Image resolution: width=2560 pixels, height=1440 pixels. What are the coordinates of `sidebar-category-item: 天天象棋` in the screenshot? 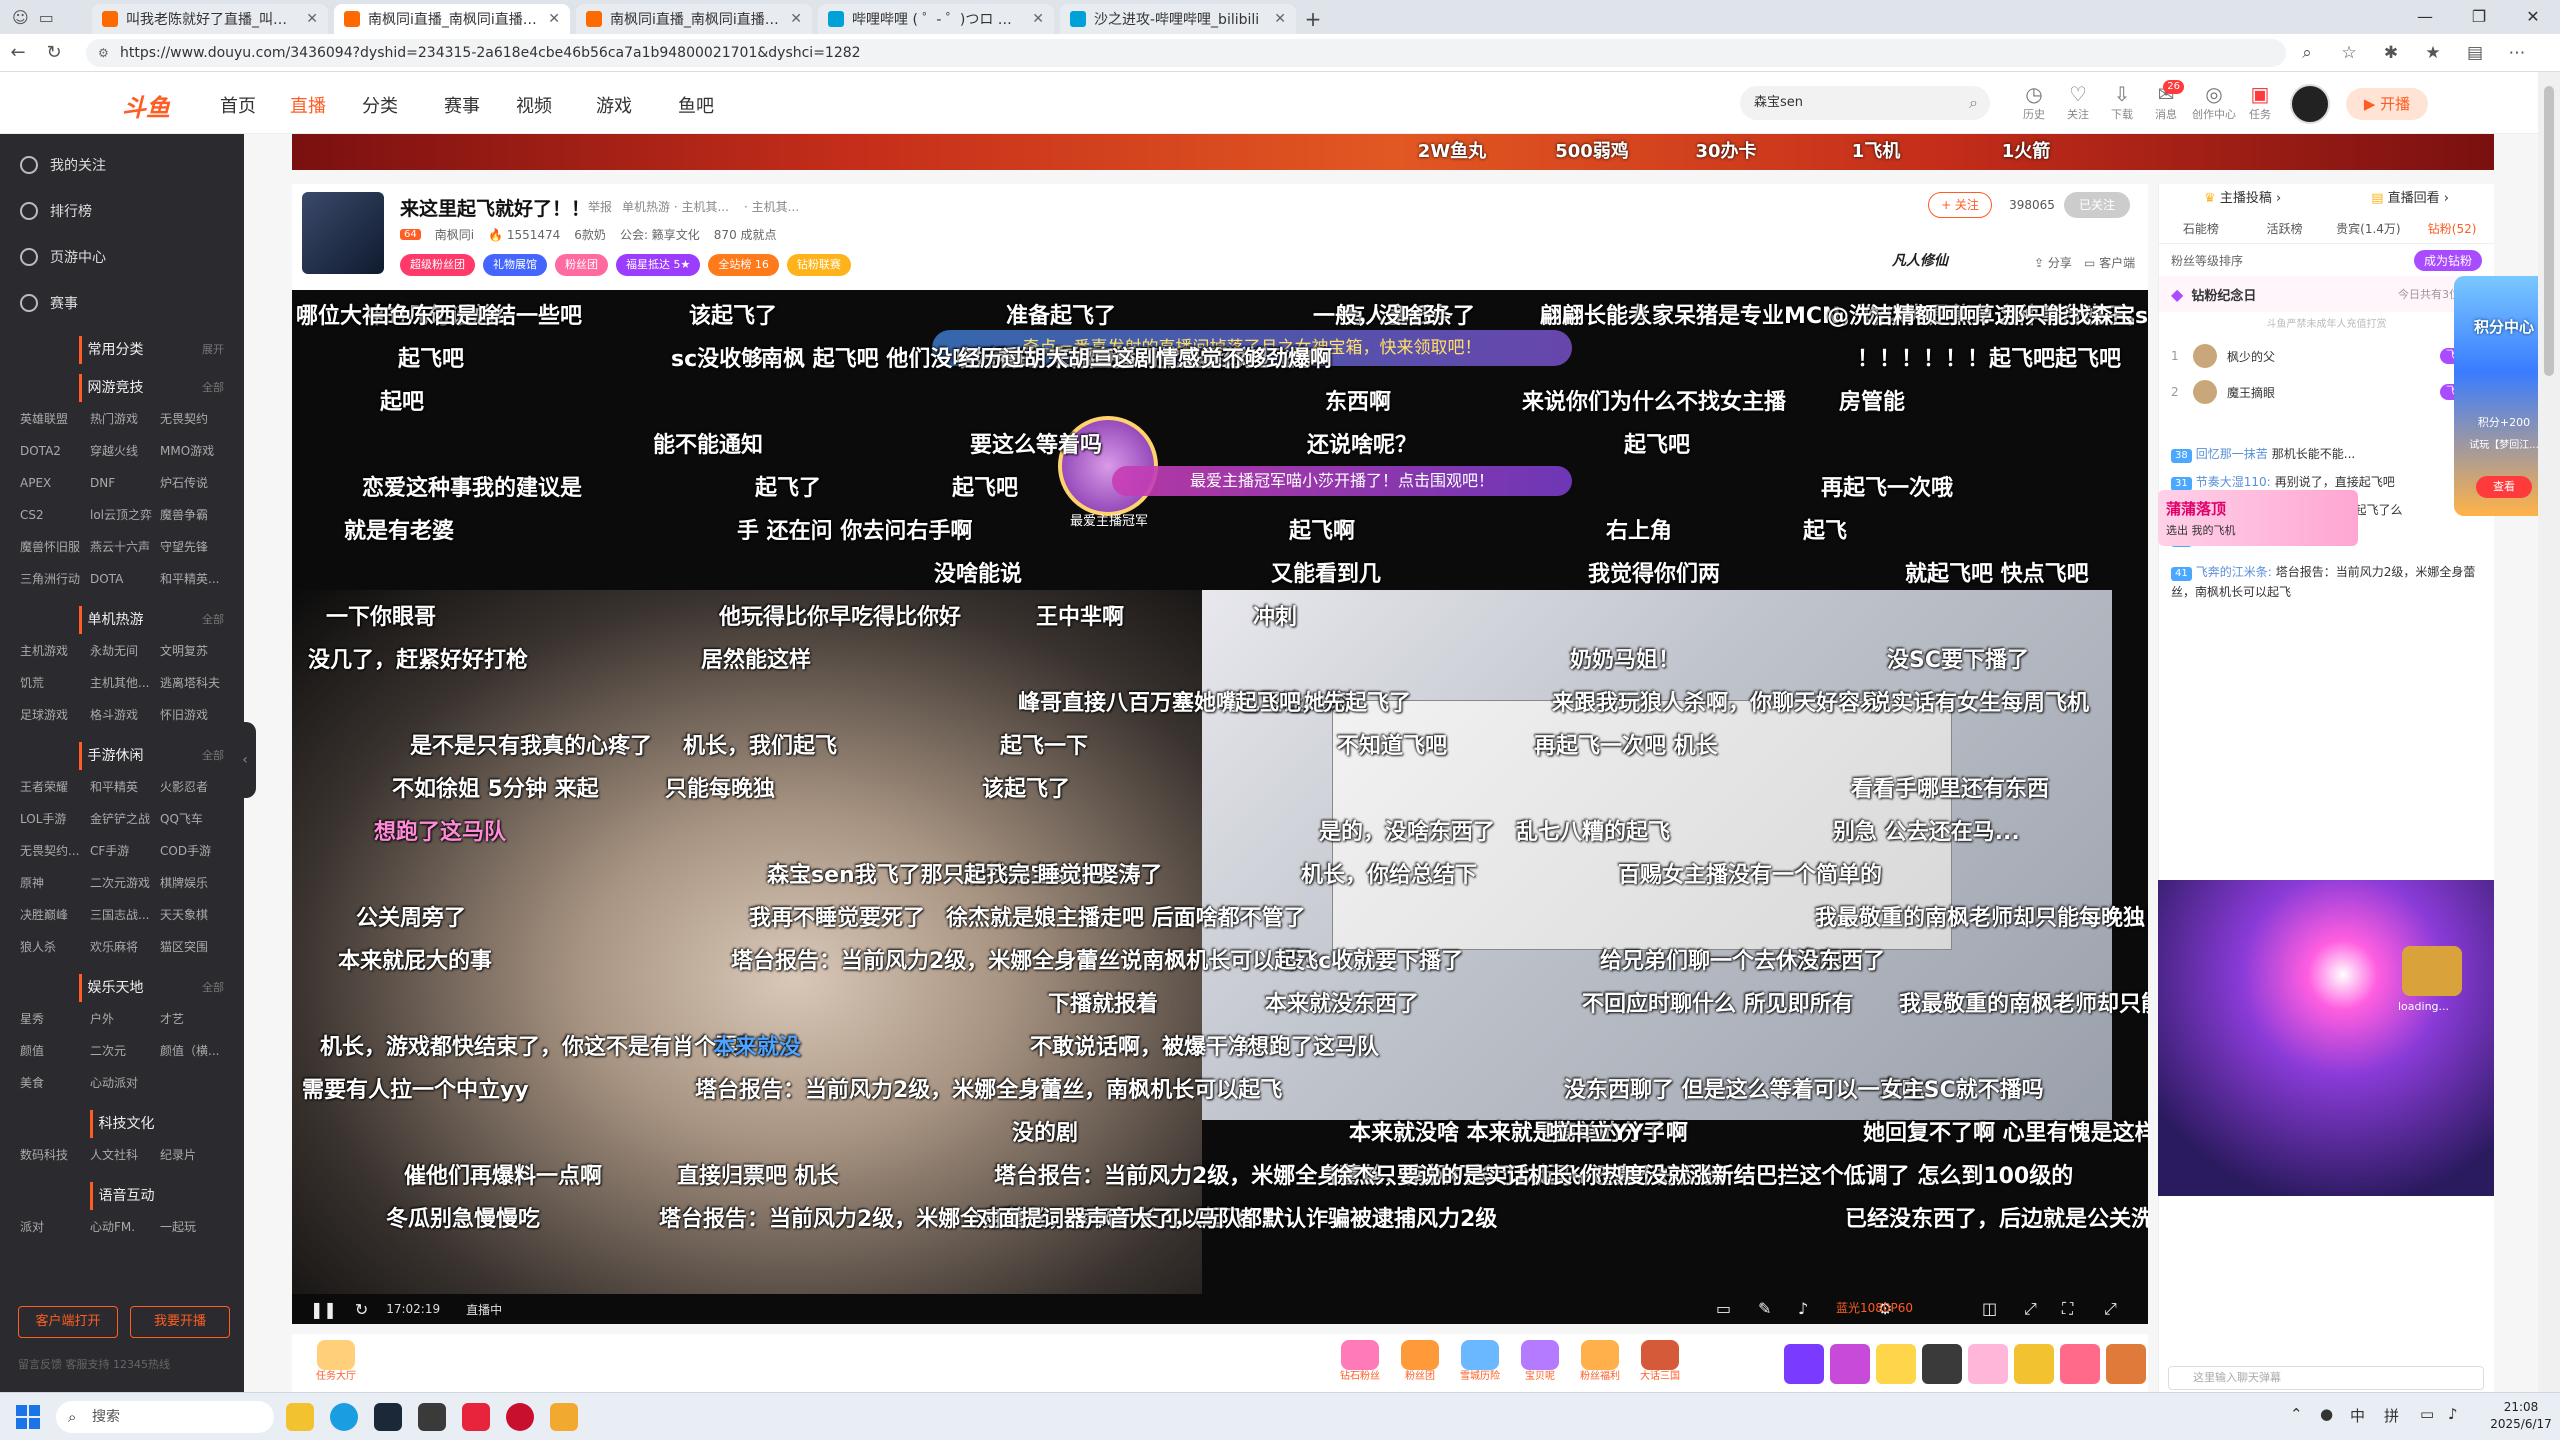 It's located at (195, 915).